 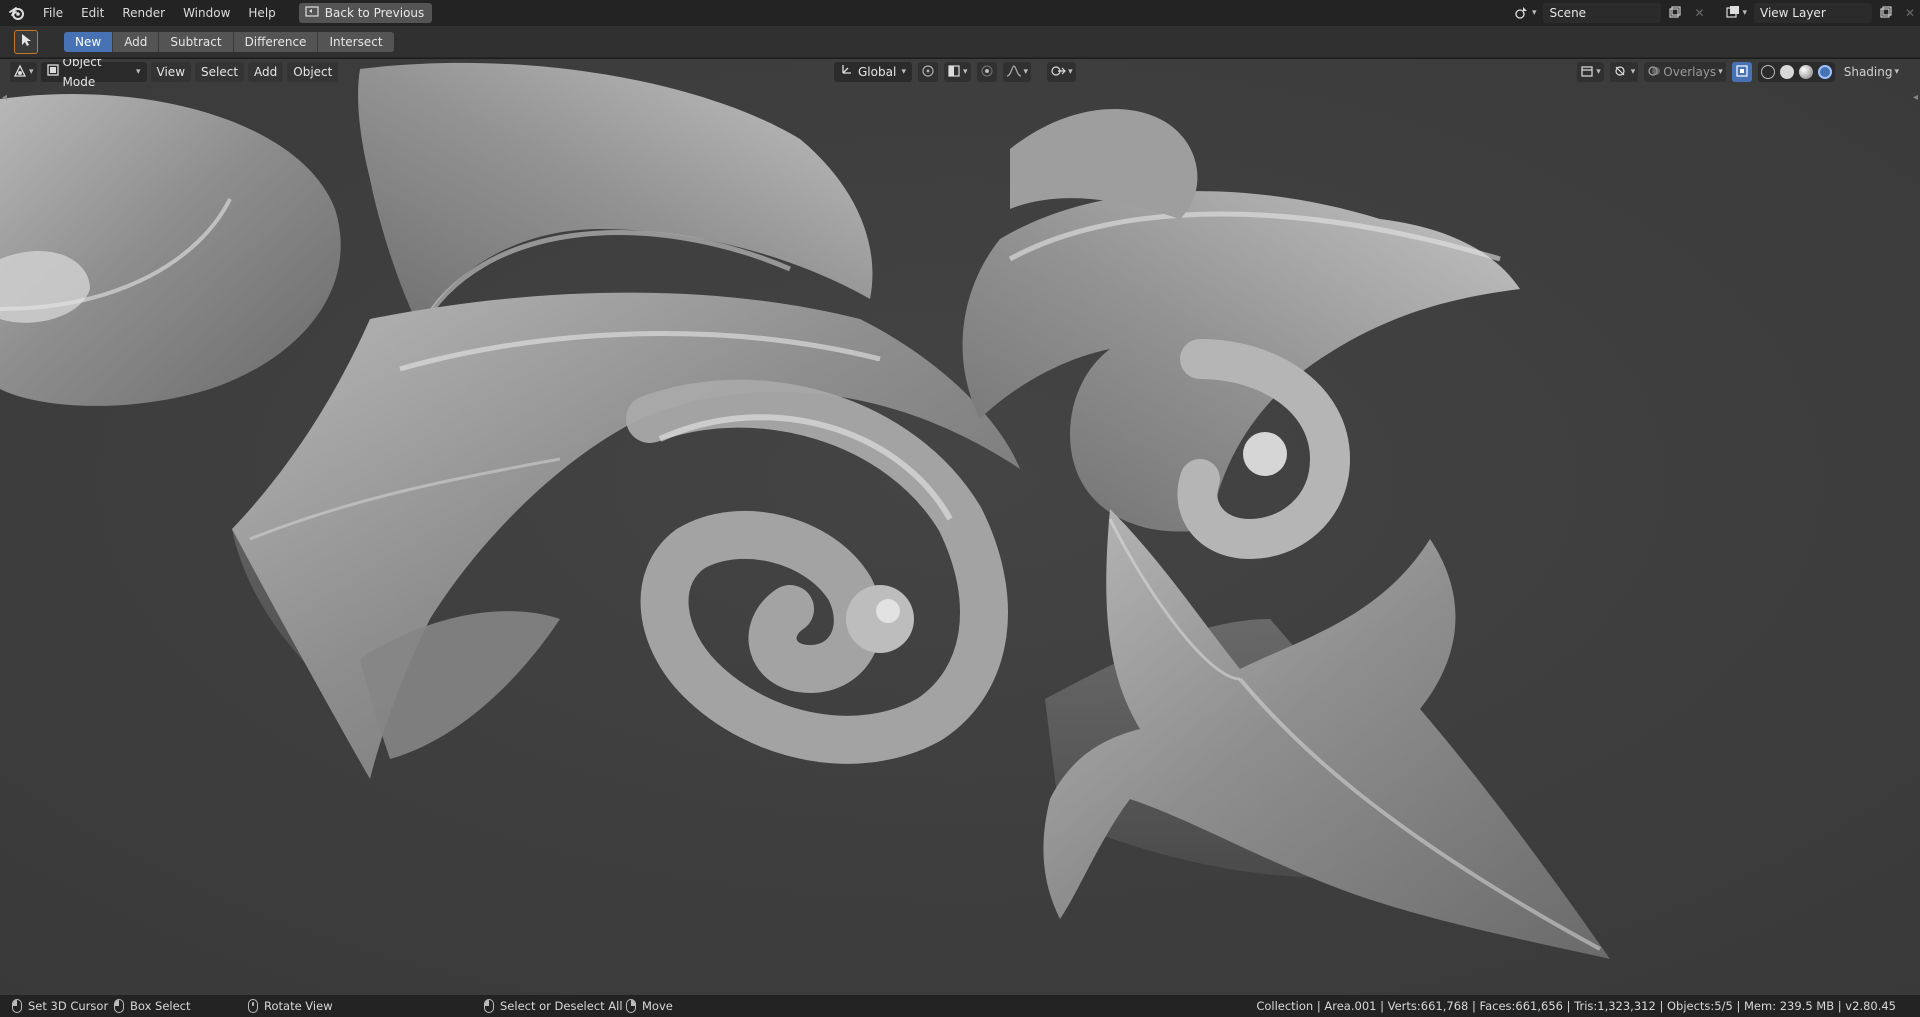 I want to click on overlays-label: Overlays, so click(x=1690, y=72).